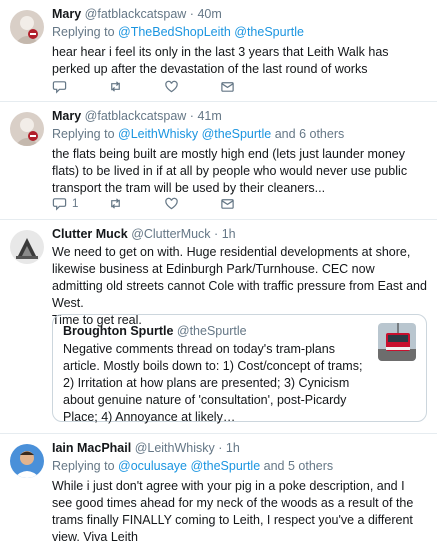  Describe the element at coordinates (239, 234) in the screenshot. I see `tweet-header: Clutter Muck @ClutterMuck · 1h` at that location.